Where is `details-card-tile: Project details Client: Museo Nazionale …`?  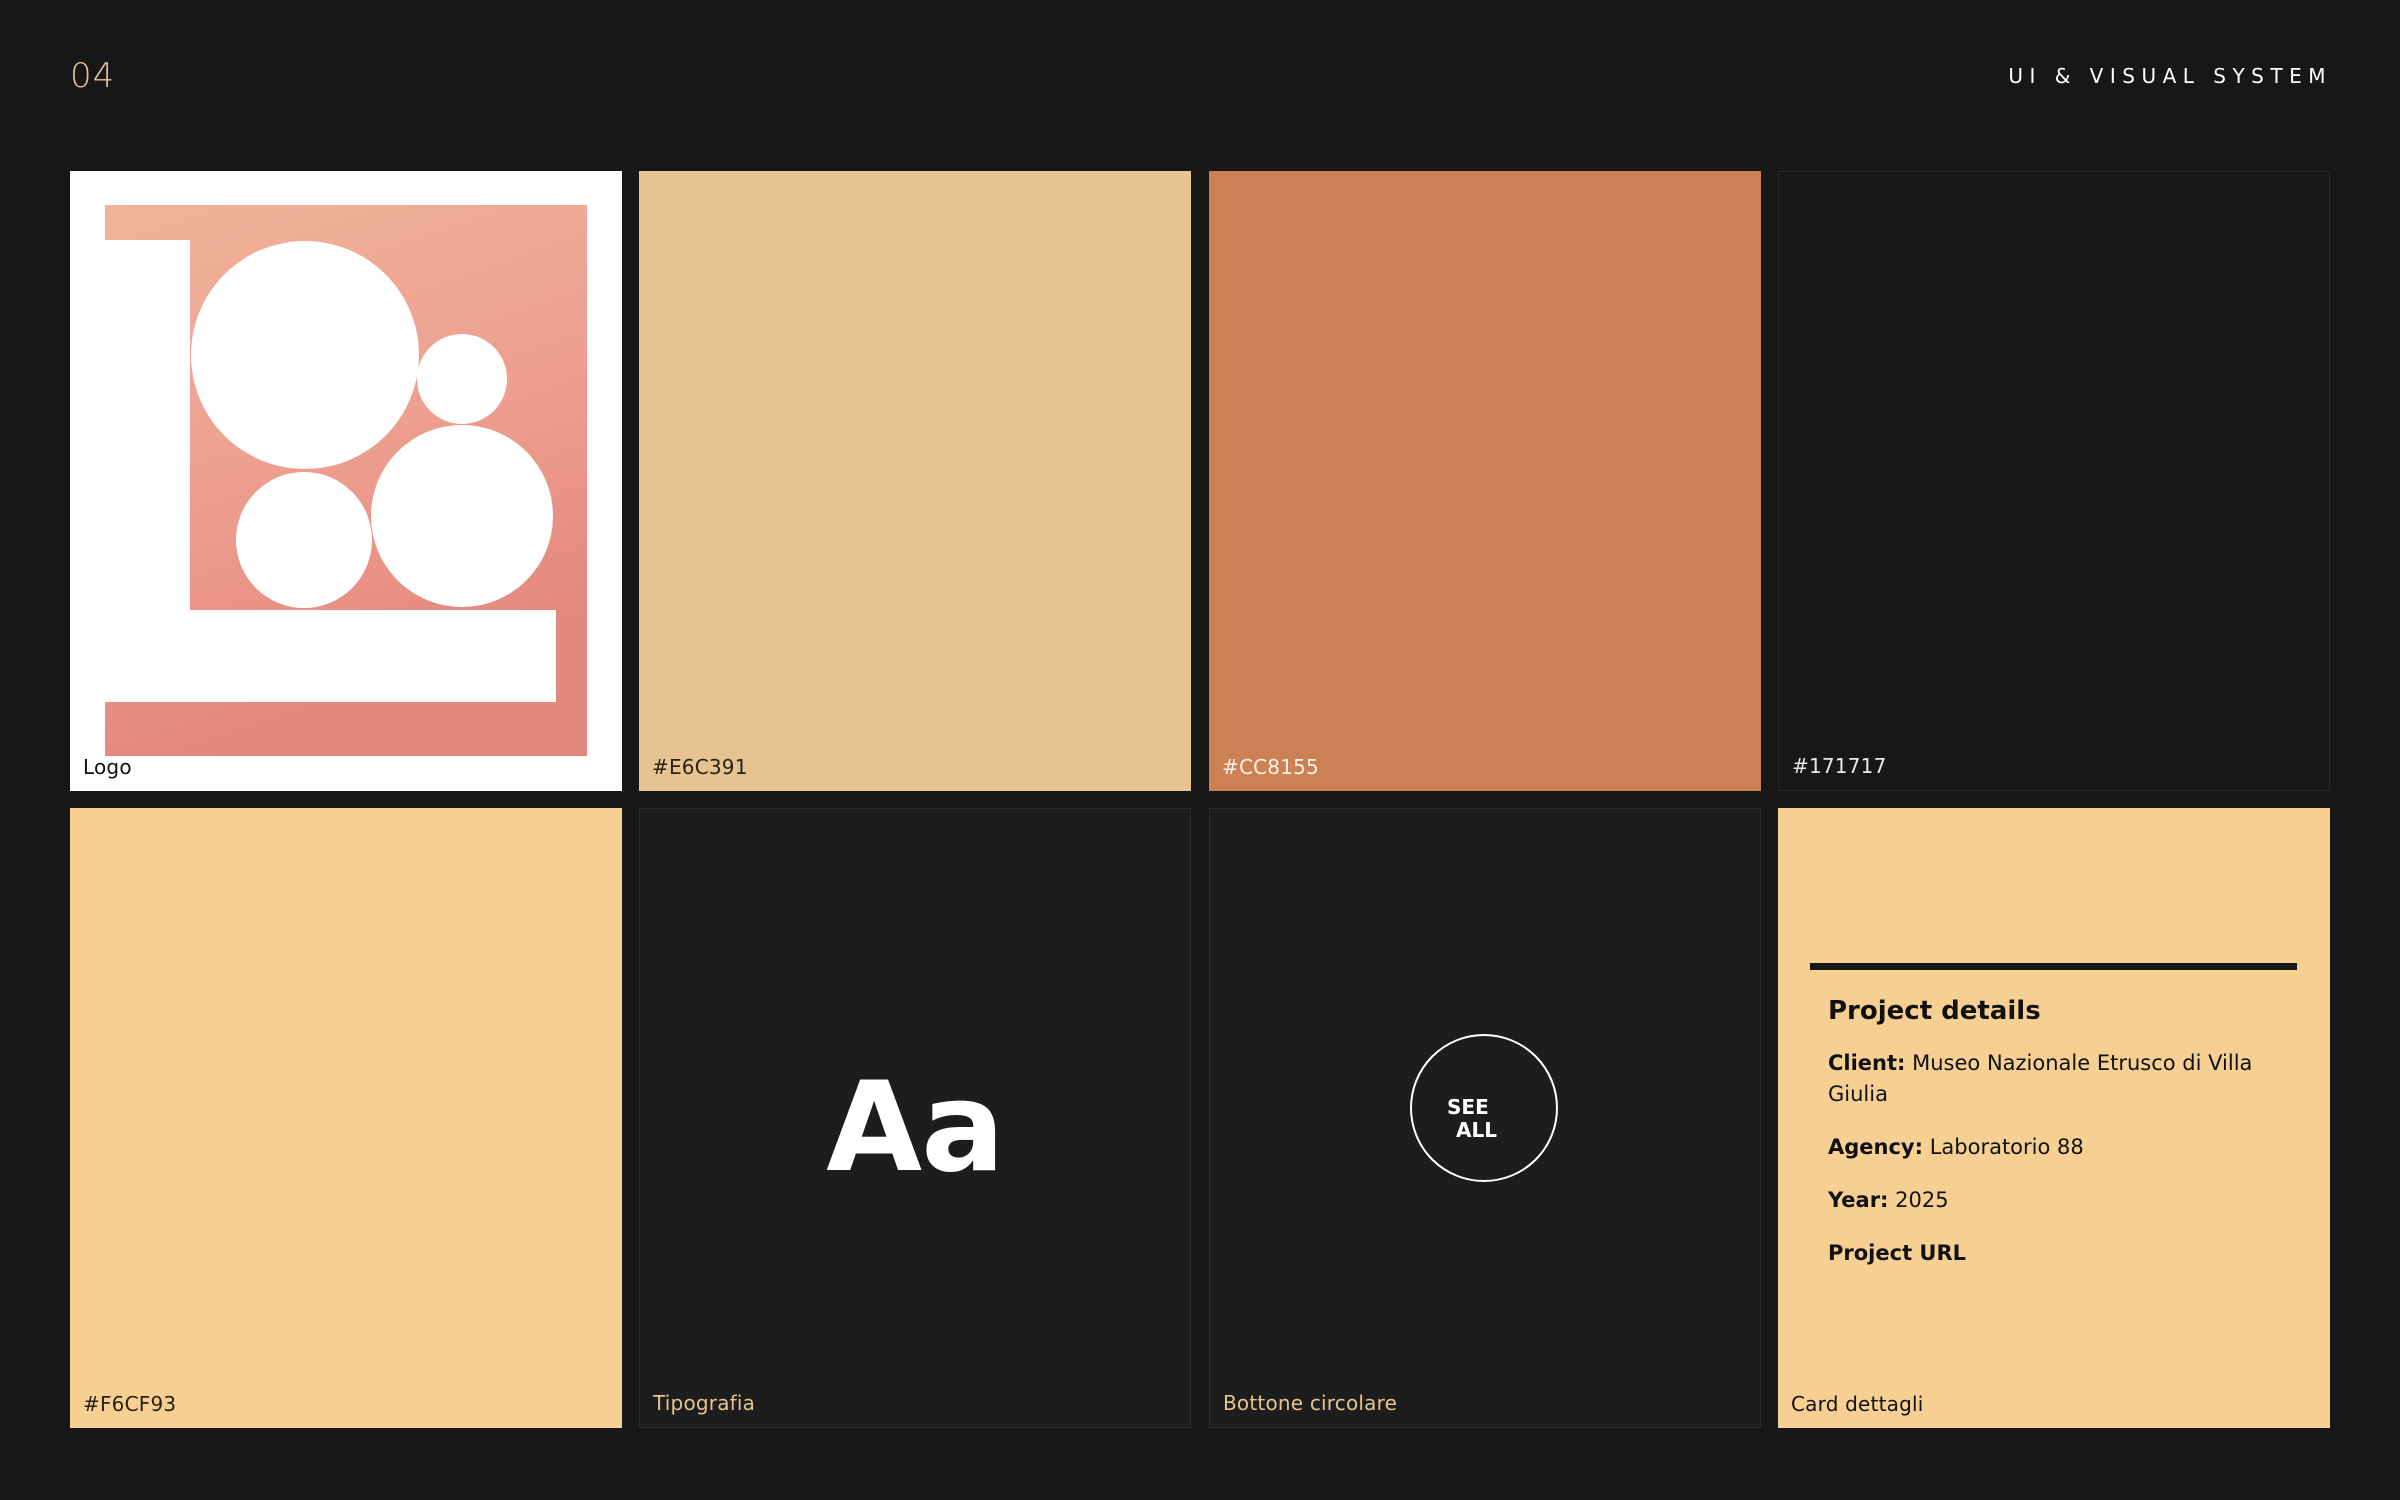
details-card-tile: Project details Client: Museo Nazionale … is located at coordinates (2054, 1118).